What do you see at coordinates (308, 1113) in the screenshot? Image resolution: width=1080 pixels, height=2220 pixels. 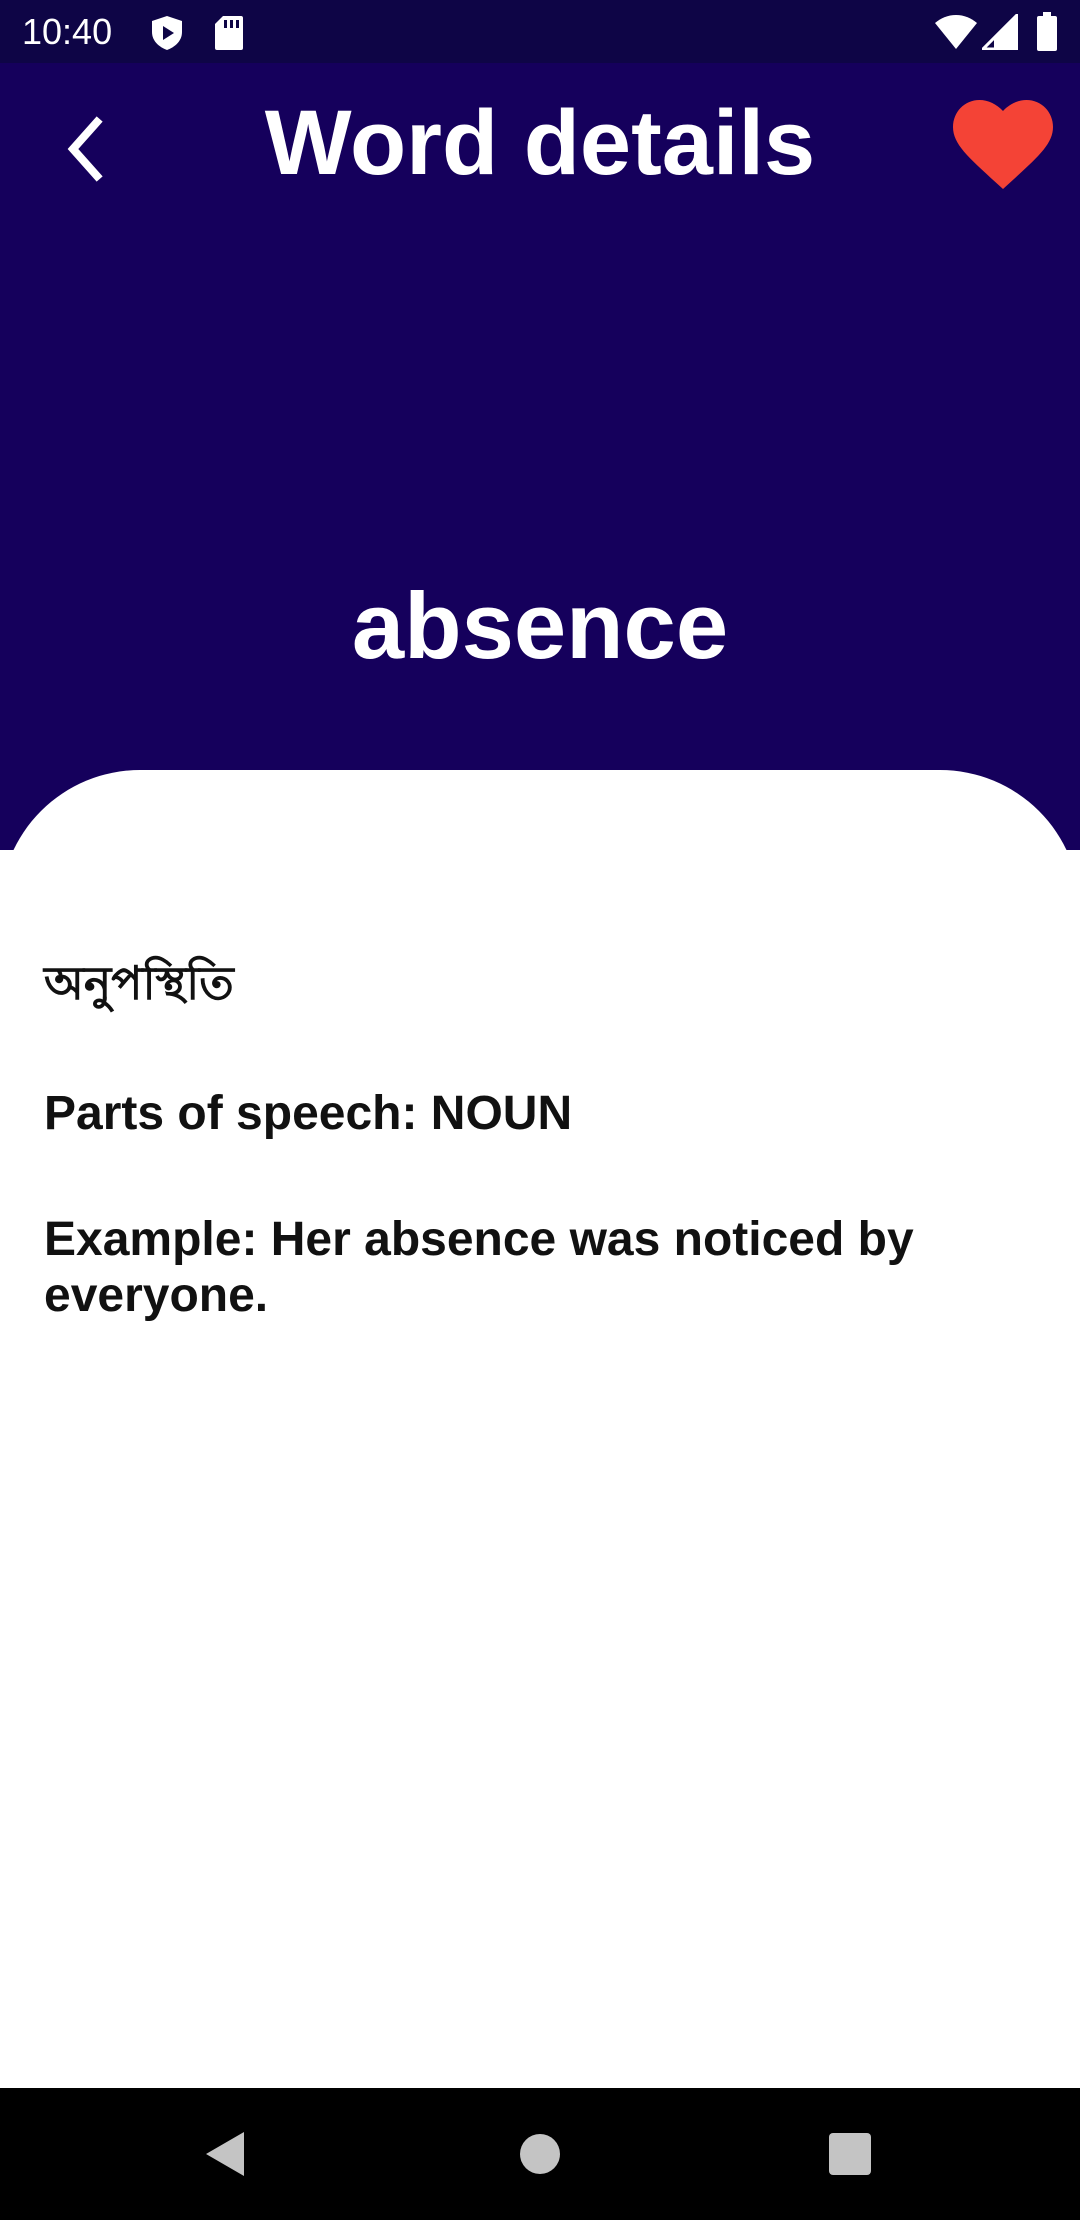 I see `parts-of-speech-text: Parts of speech: NOUN` at bounding box center [308, 1113].